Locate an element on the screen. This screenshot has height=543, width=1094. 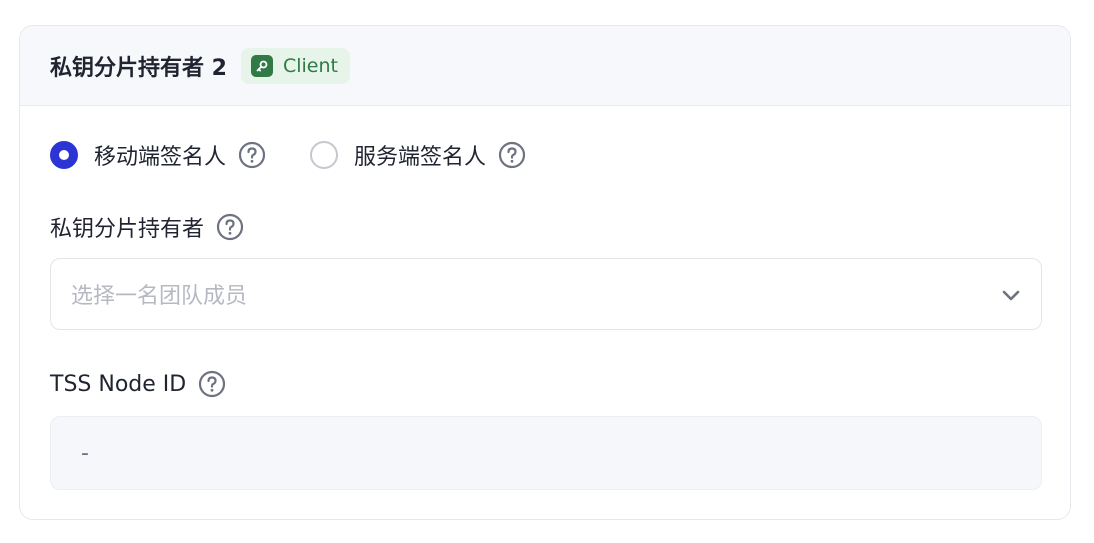
holder-field-label-row: 私钥分片持有者 is located at coordinates (147, 227).